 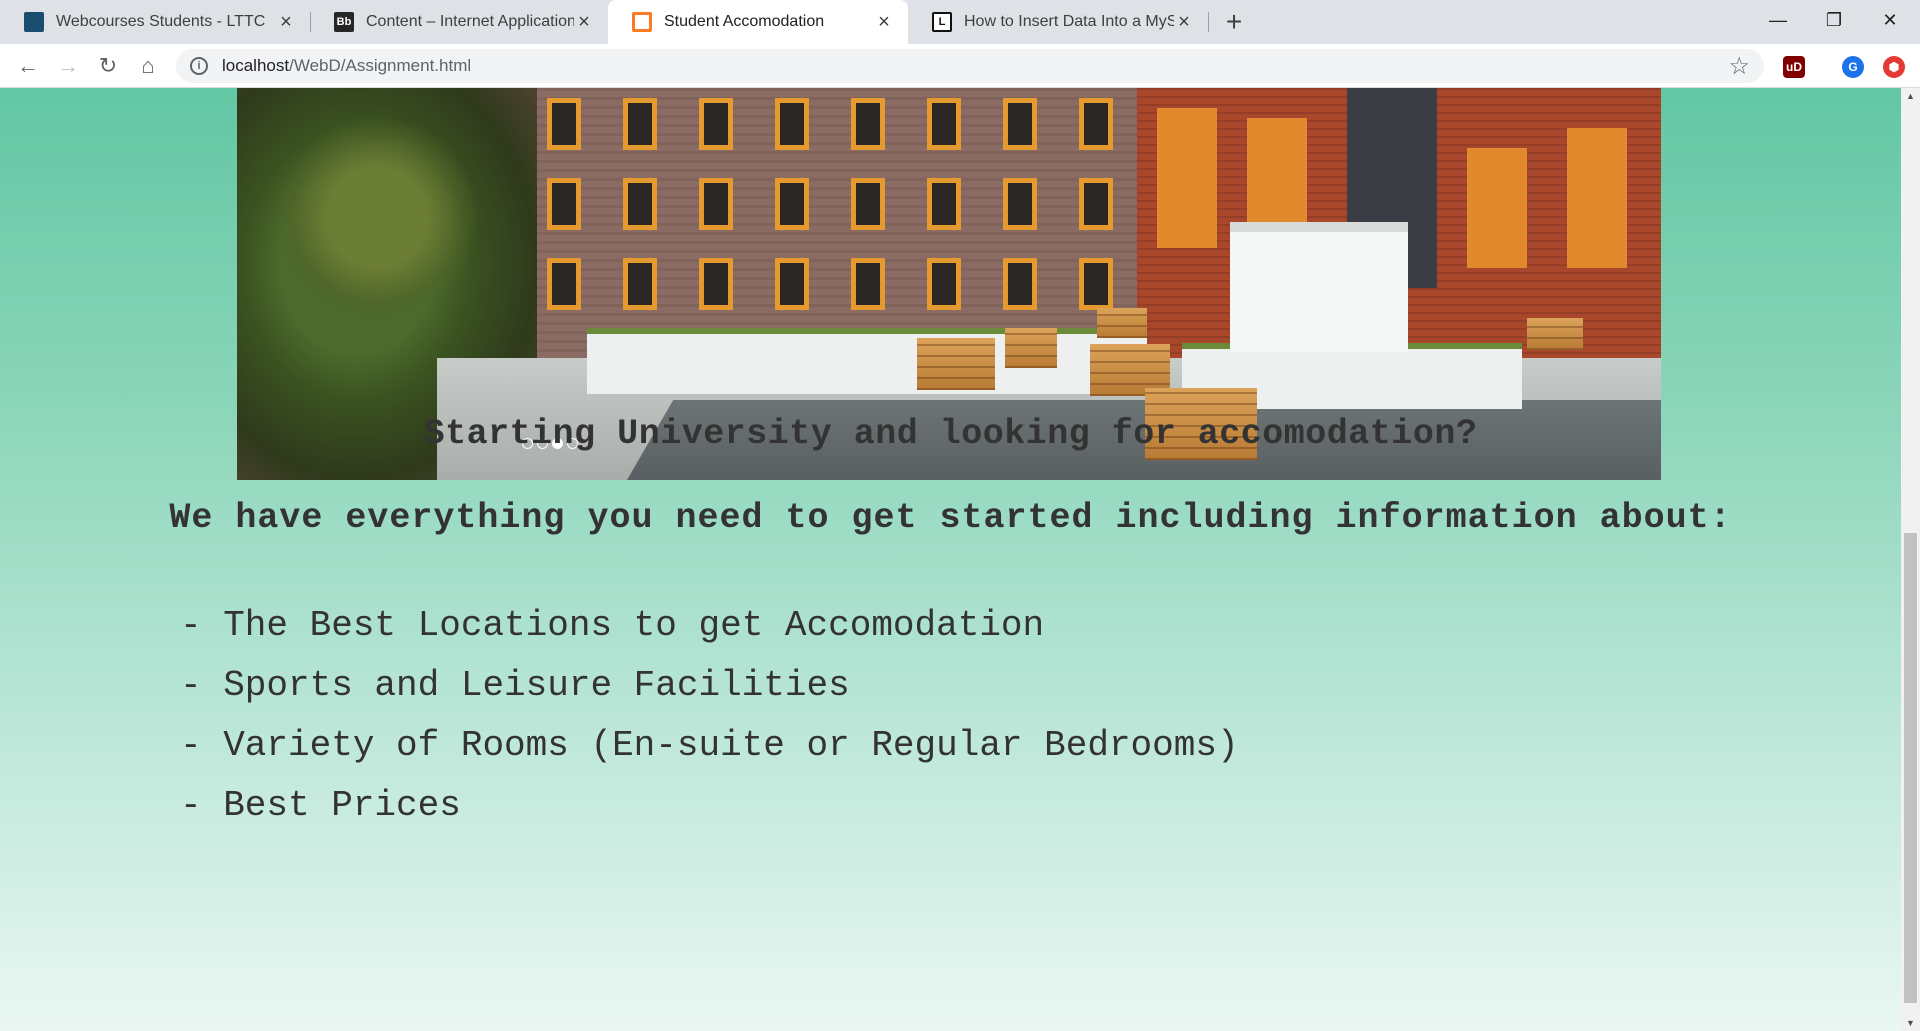 What do you see at coordinates (970, 66) in the screenshot?
I see `address-bar: i localhost/WebD/Assignment.html ☆` at bounding box center [970, 66].